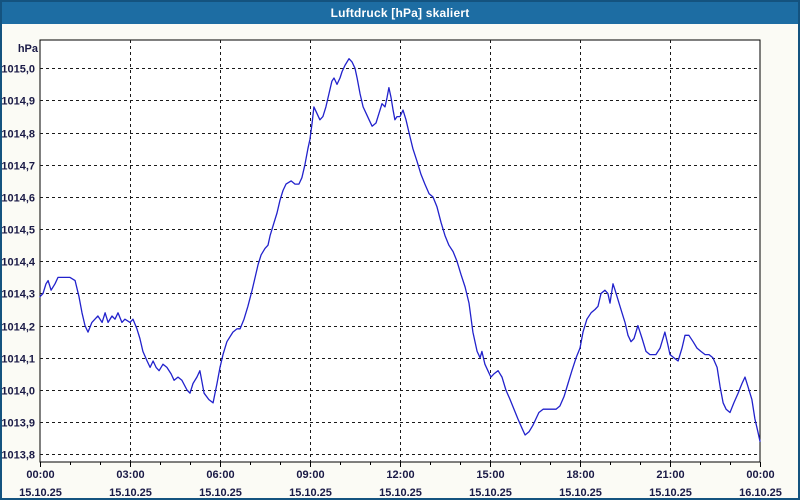 The width and height of the screenshot is (800, 500). I want to click on y-axis-label: 1013,8, so click(18, 456).